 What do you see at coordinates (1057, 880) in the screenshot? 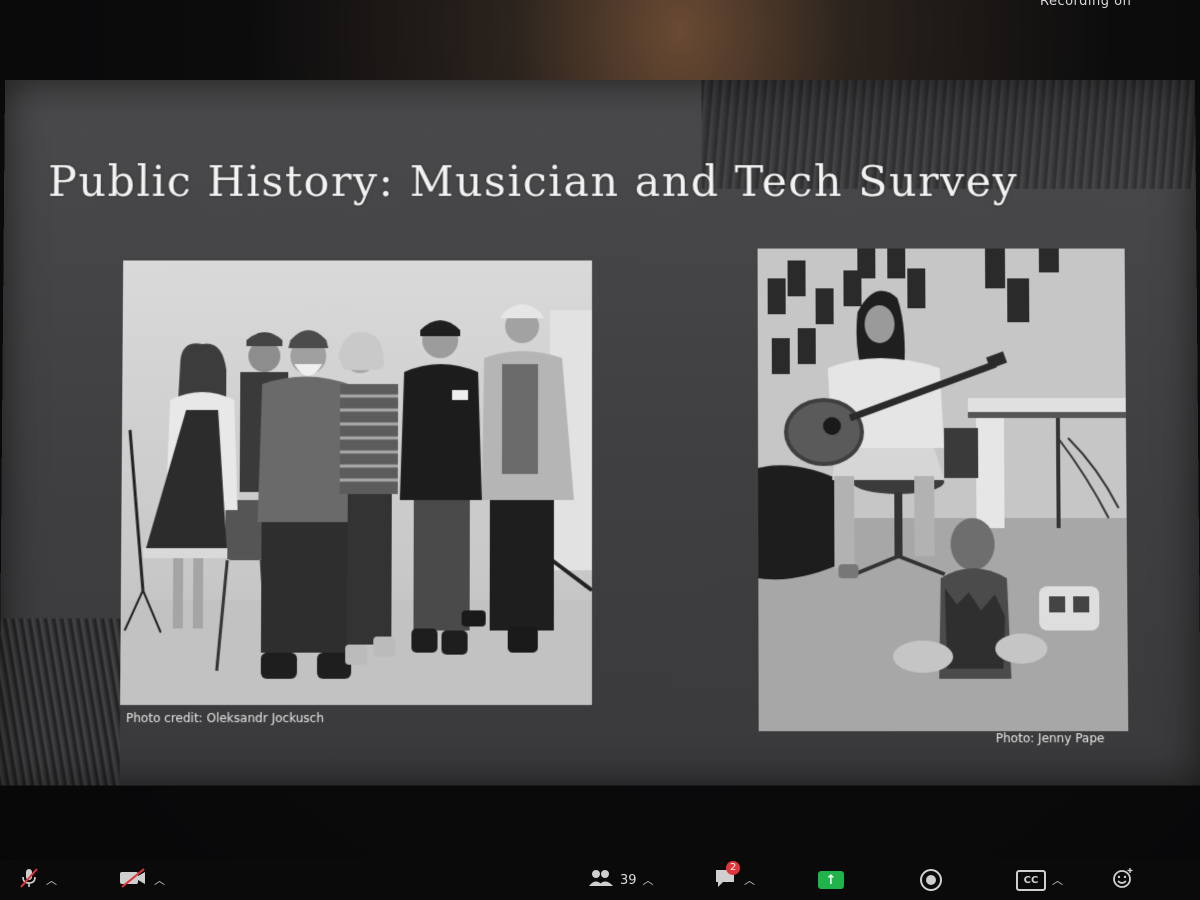
I see `captions-options-chevron-icon: ︿` at bounding box center [1057, 880].